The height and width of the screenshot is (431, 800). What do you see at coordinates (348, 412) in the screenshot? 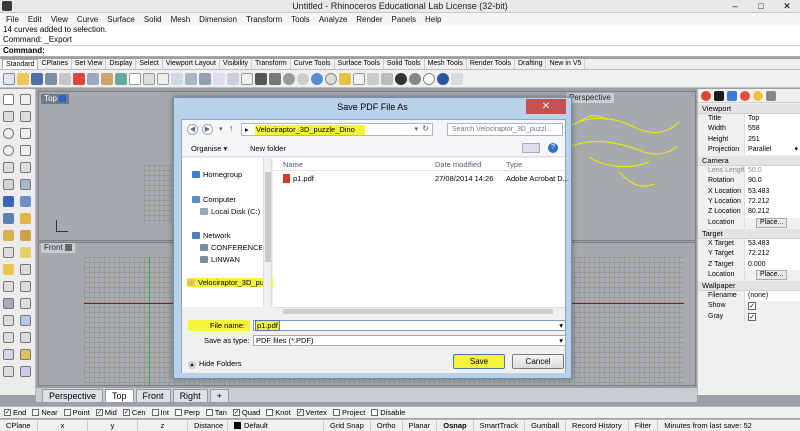
I see `osnap-project: Project` at bounding box center [348, 412].